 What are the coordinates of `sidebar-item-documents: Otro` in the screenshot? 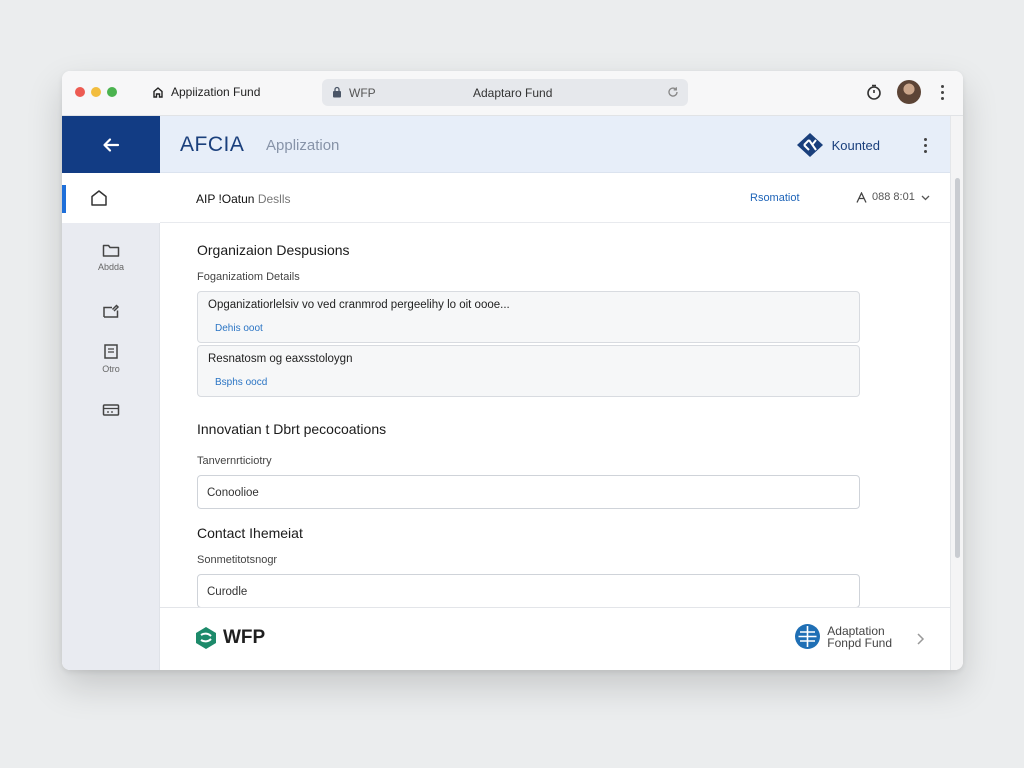 It's located at (111, 358).